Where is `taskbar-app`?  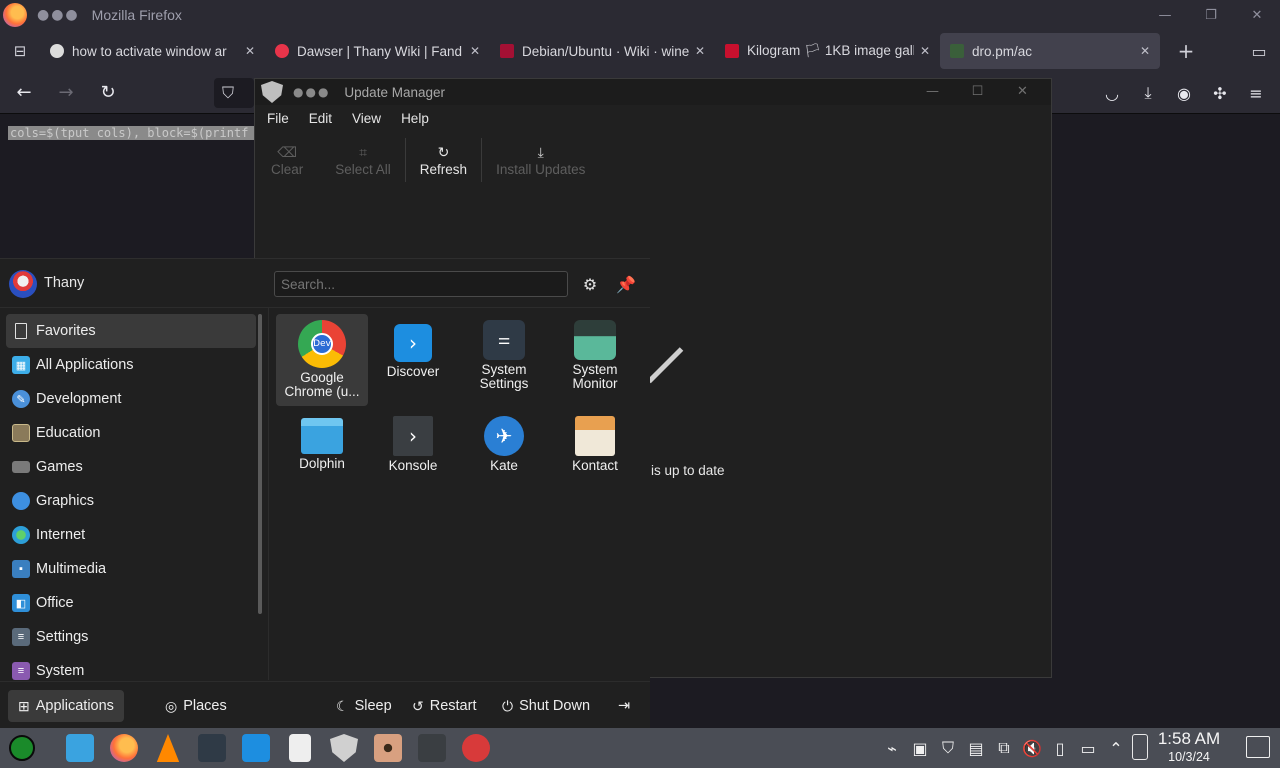 taskbar-app is located at coordinates (476, 748).